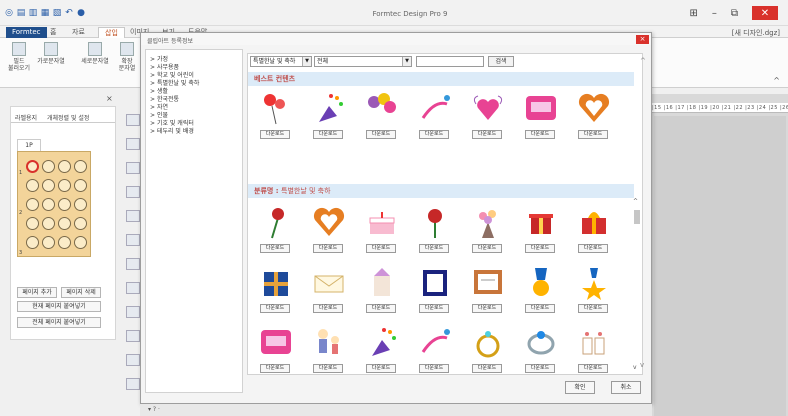 This screenshot has width=788, height=416. Describe the element at coordinates (642, 365) in the screenshot. I see `scroll-down-icon: v` at that location.